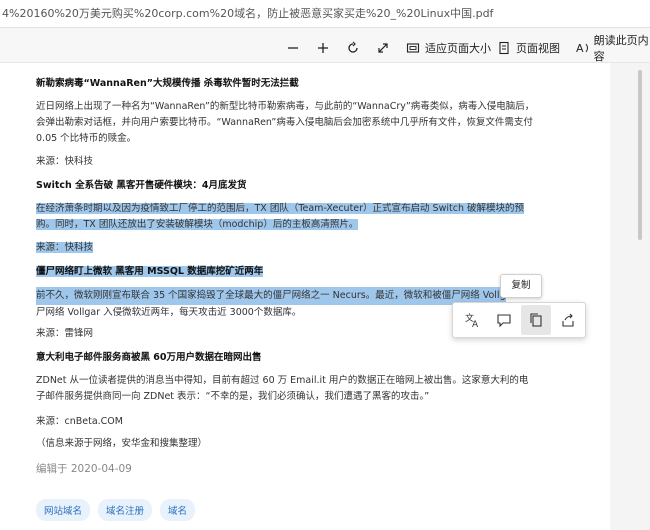  What do you see at coordinates (621, 48) in the screenshot?
I see `read-aloud-label: 朗读此页内容` at bounding box center [621, 48].